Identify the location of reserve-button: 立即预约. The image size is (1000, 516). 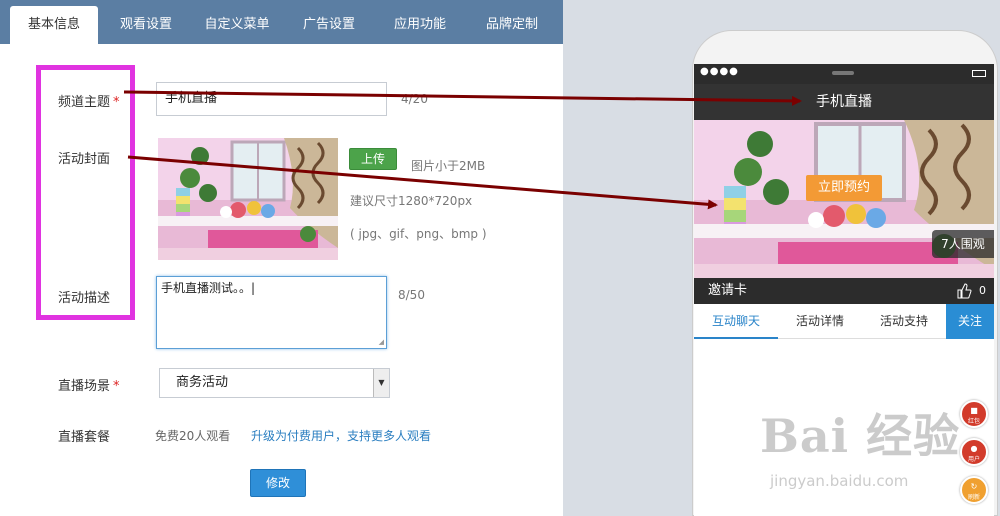
(844, 188).